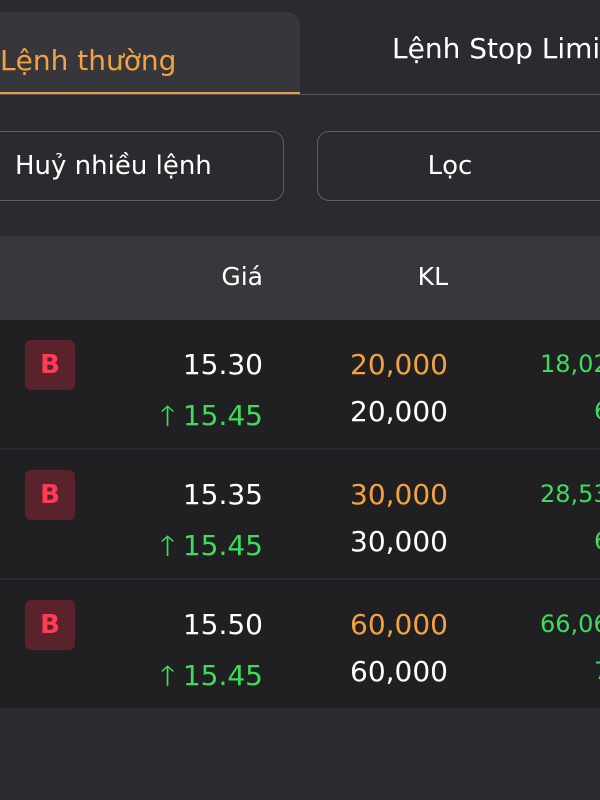  What do you see at coordinates (399, 494) in the screenshot?
I see `order-volume: 30,000` at bounding box center [399, 494].